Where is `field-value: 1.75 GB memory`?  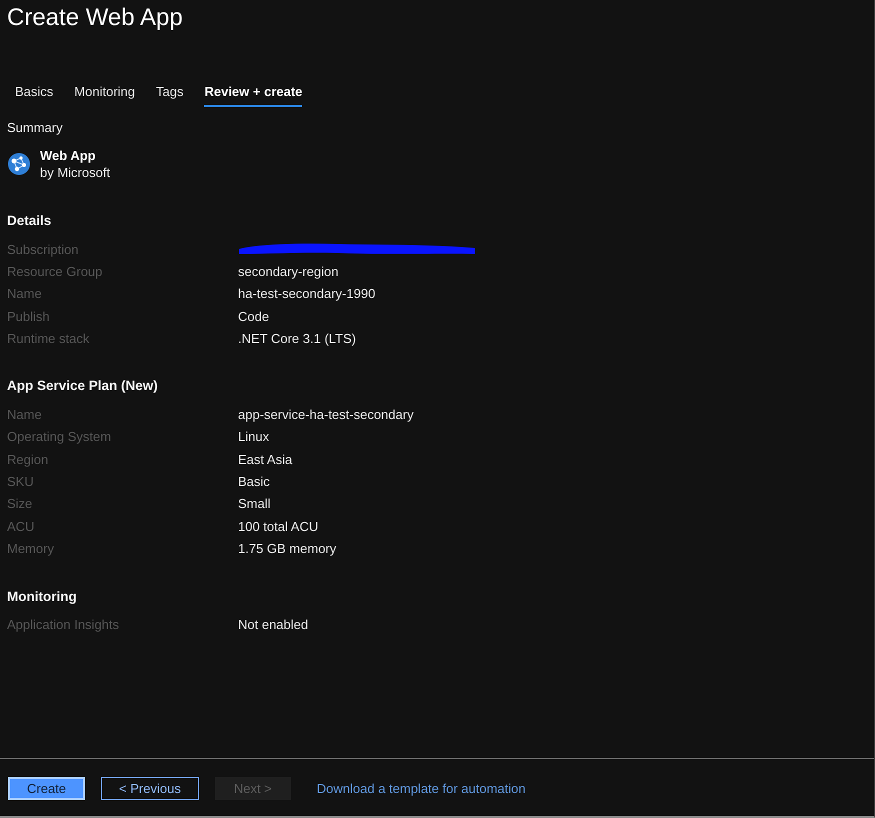
field-value: 1.75 GB memory is located at coordinates (287, 548).